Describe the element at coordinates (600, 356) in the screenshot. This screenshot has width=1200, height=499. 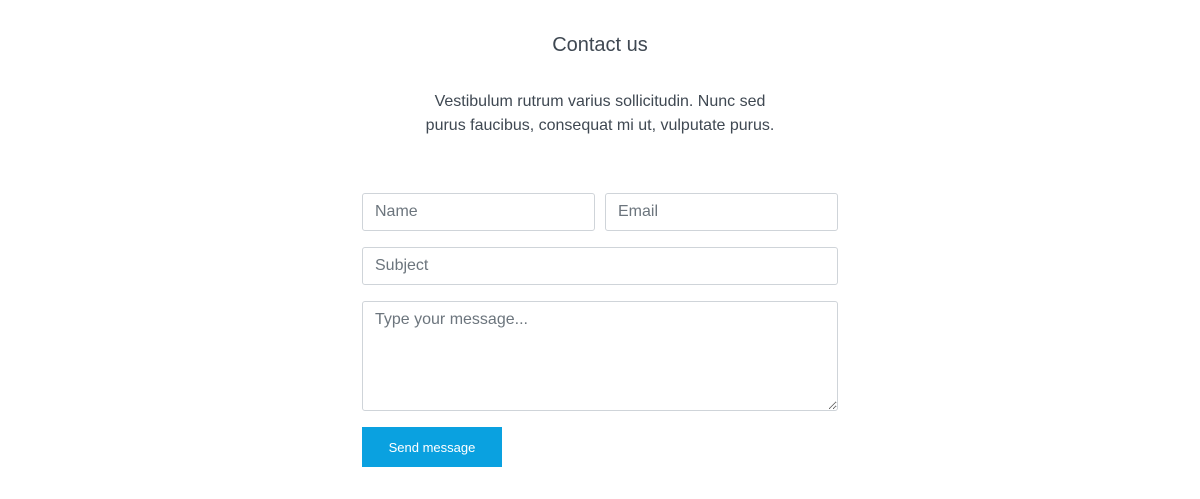
I see `message-textarea` at that location.